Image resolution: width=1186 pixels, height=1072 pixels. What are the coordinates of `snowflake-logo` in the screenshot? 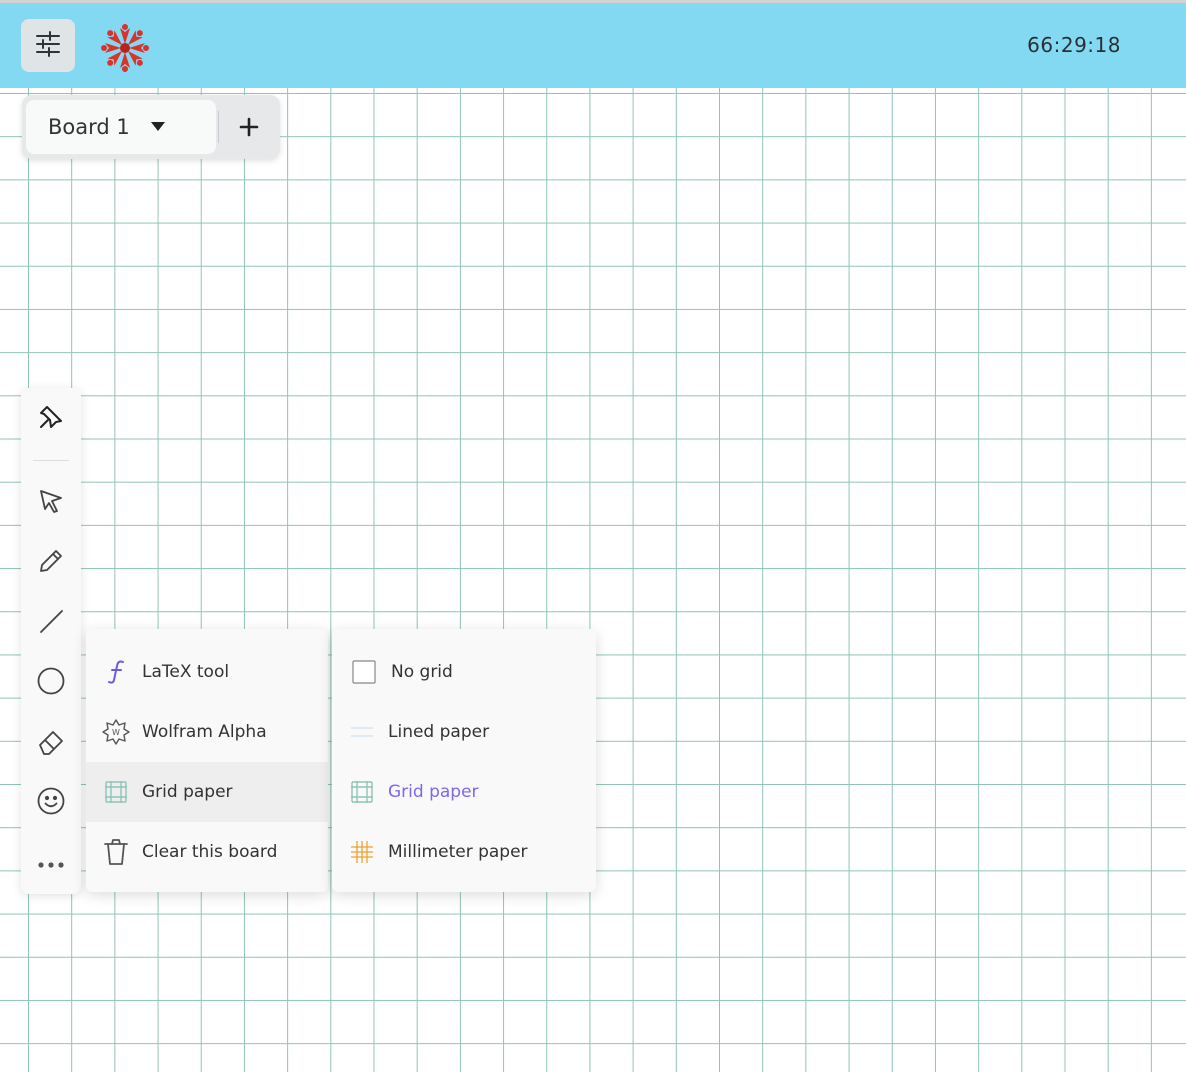 It's located at (125, 48).